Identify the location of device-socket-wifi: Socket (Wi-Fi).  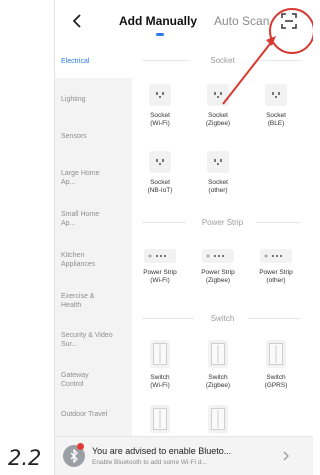
(160, 106).